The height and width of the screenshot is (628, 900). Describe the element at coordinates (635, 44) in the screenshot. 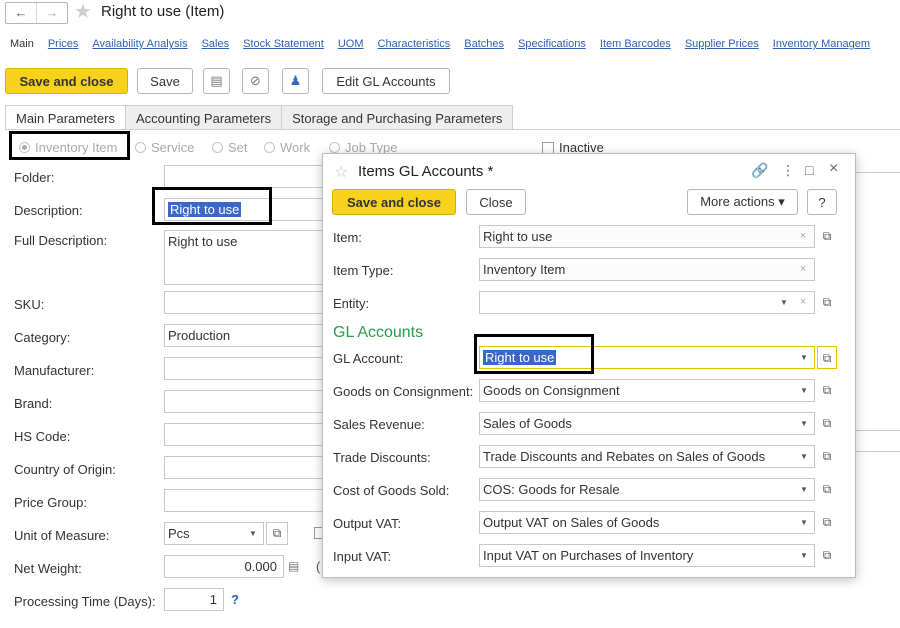

I see `link-item-barcodes: Item Barcodes` at that location.